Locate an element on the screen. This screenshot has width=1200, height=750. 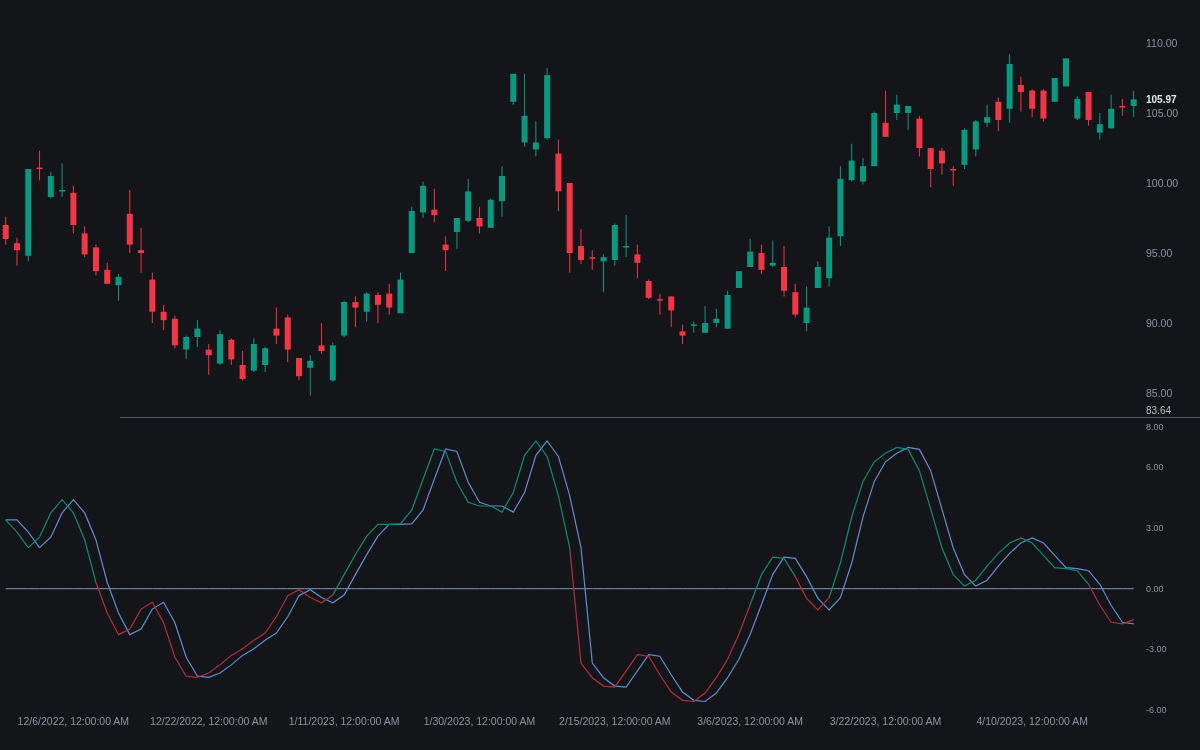
axis-tick-label: 100.00 is located at coordinates (1162, 183).